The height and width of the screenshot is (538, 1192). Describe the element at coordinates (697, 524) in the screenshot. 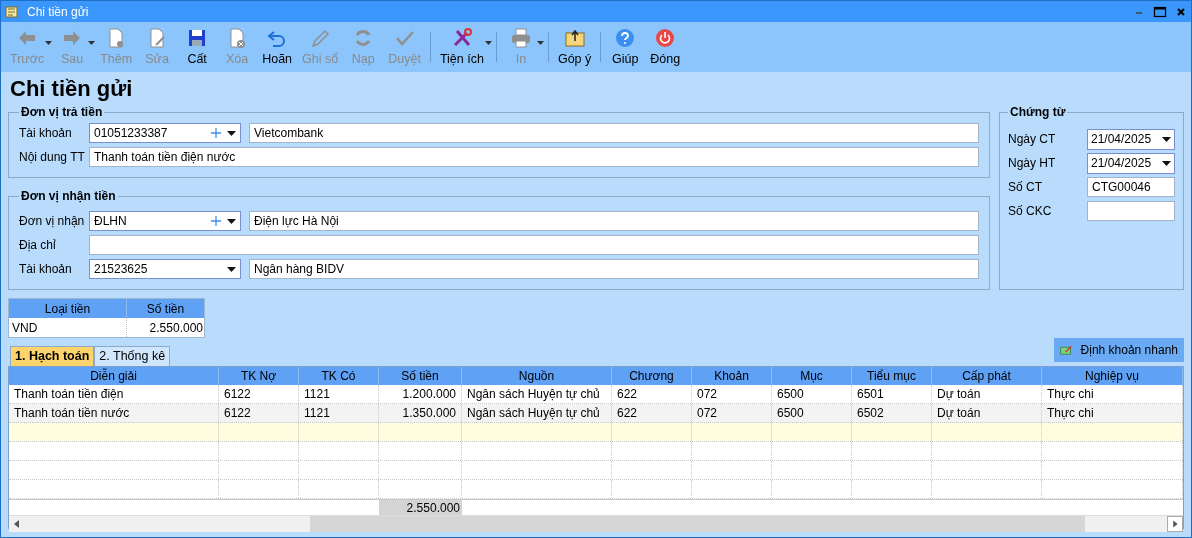

I see `scrollbar-thumb` at that location.